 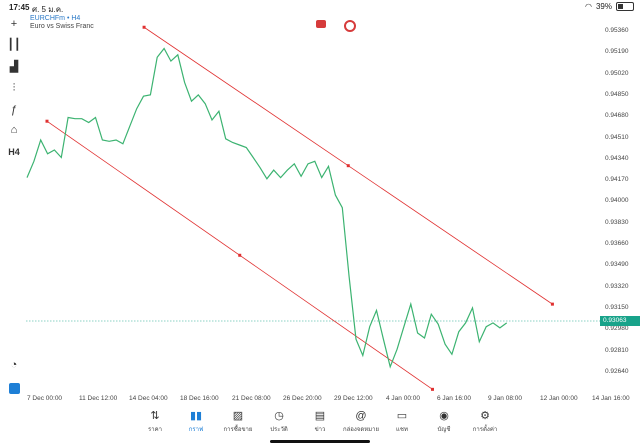 I want to click on time-axis-label: 21 Dec 08:00, so click(x=251, y=398).